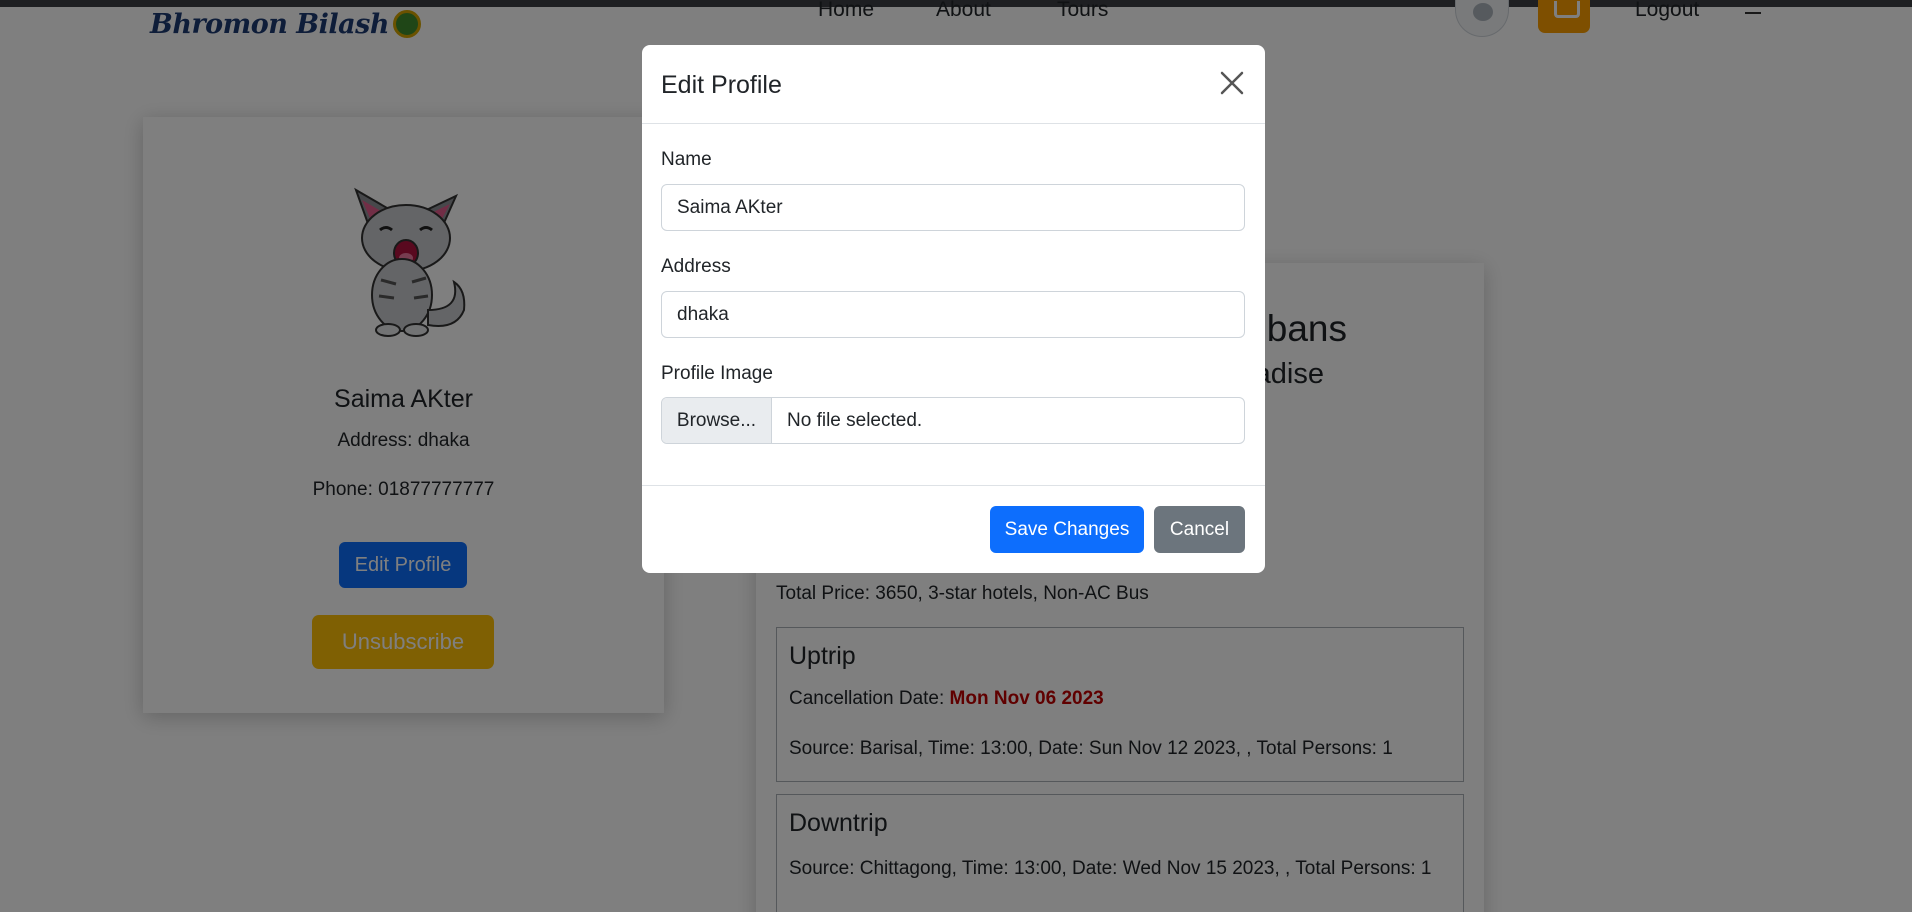  I want to click on close-icon, so click(1232, 83).